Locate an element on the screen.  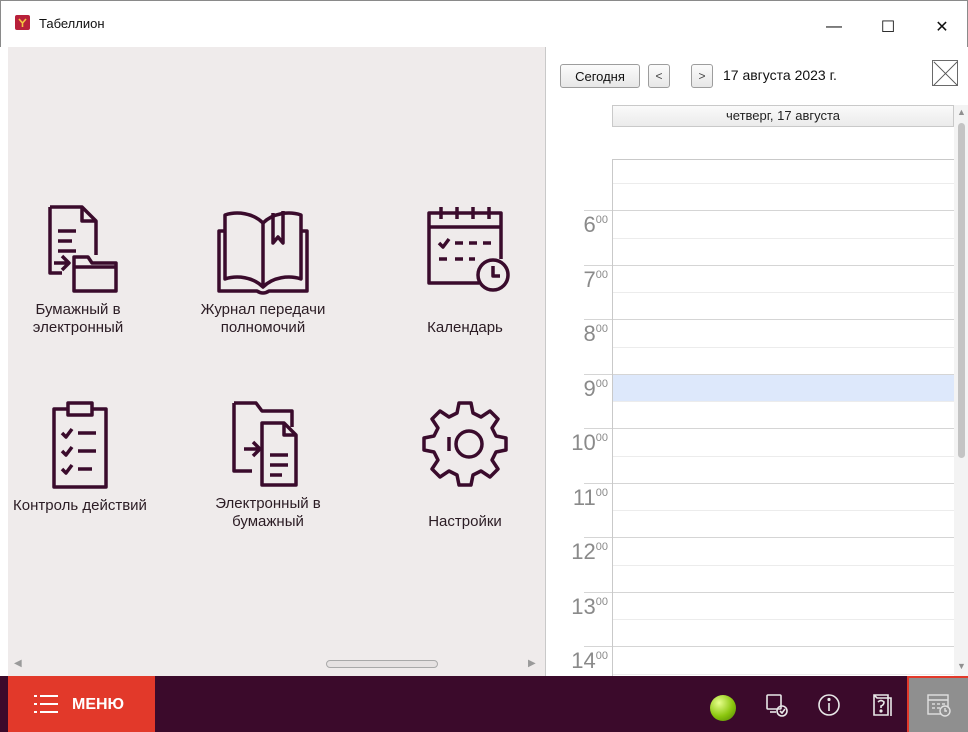
bottom-bar: МЕНЮ is located at coordinates (484, 704).